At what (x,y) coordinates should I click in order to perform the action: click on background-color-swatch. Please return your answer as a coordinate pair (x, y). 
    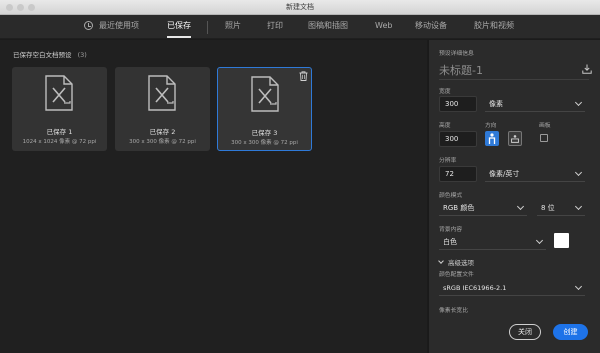
    Looking at the image, I should click on (561, 240).